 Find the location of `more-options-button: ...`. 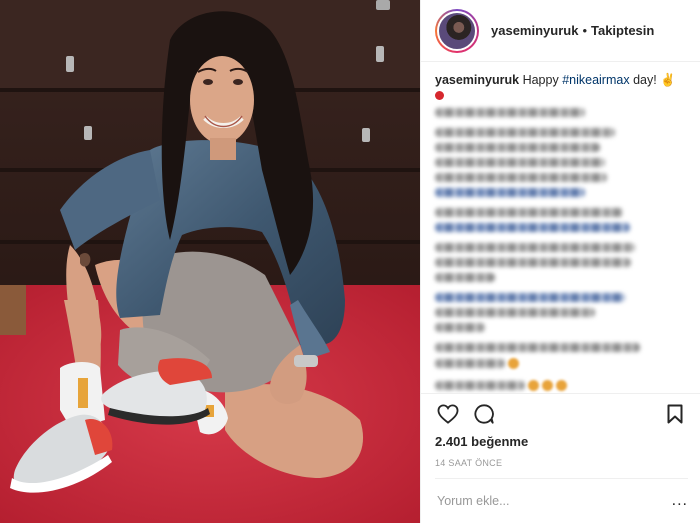

more-options-button: ... is located at coordinates (680, 501).